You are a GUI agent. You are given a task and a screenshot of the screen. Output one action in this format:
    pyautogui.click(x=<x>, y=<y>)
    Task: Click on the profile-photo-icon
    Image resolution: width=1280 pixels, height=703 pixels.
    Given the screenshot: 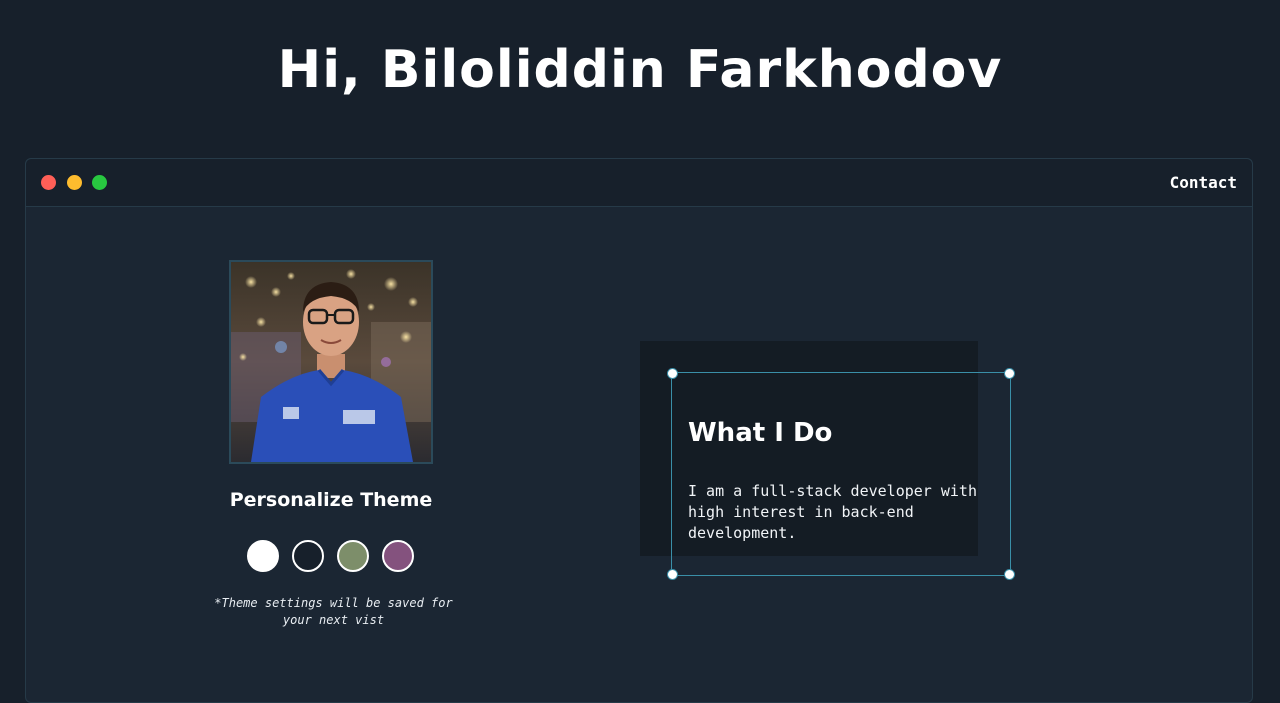 What is the action you would take?
    pyautogui.click(x=331, y=362)
    